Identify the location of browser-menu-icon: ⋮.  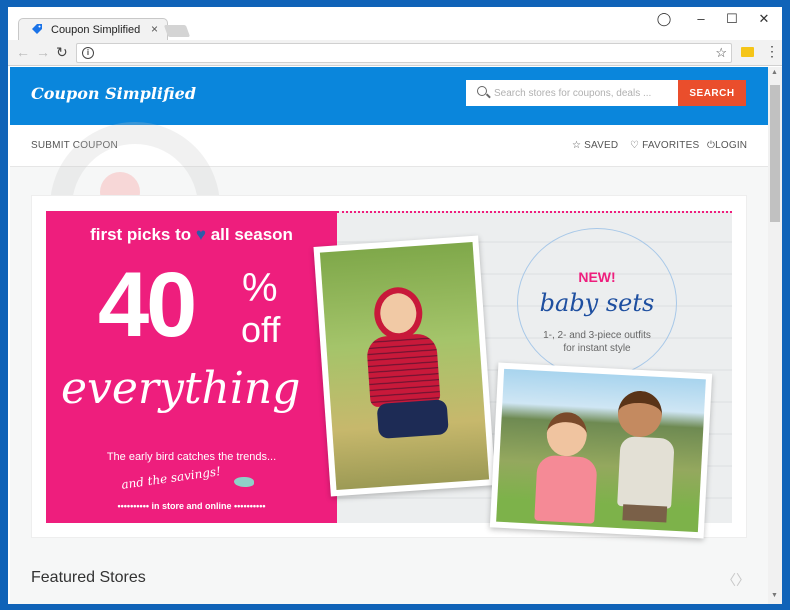
(772, 51).